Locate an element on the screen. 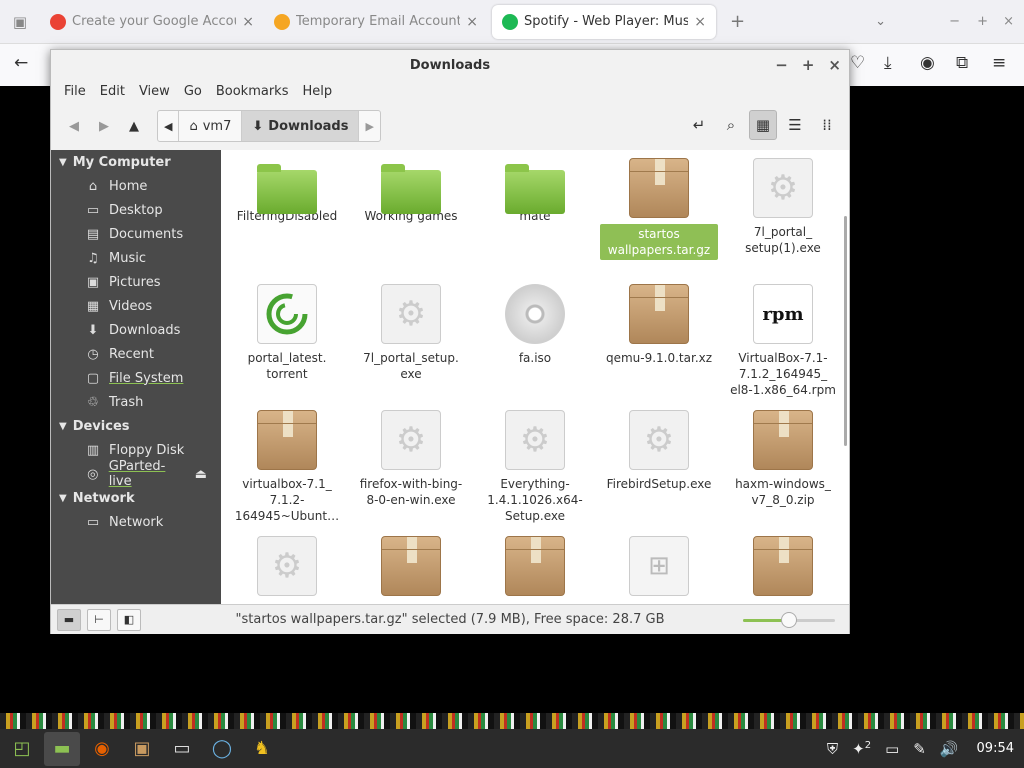  files-app-icon: ▬ is located at coordinates (62, 748).